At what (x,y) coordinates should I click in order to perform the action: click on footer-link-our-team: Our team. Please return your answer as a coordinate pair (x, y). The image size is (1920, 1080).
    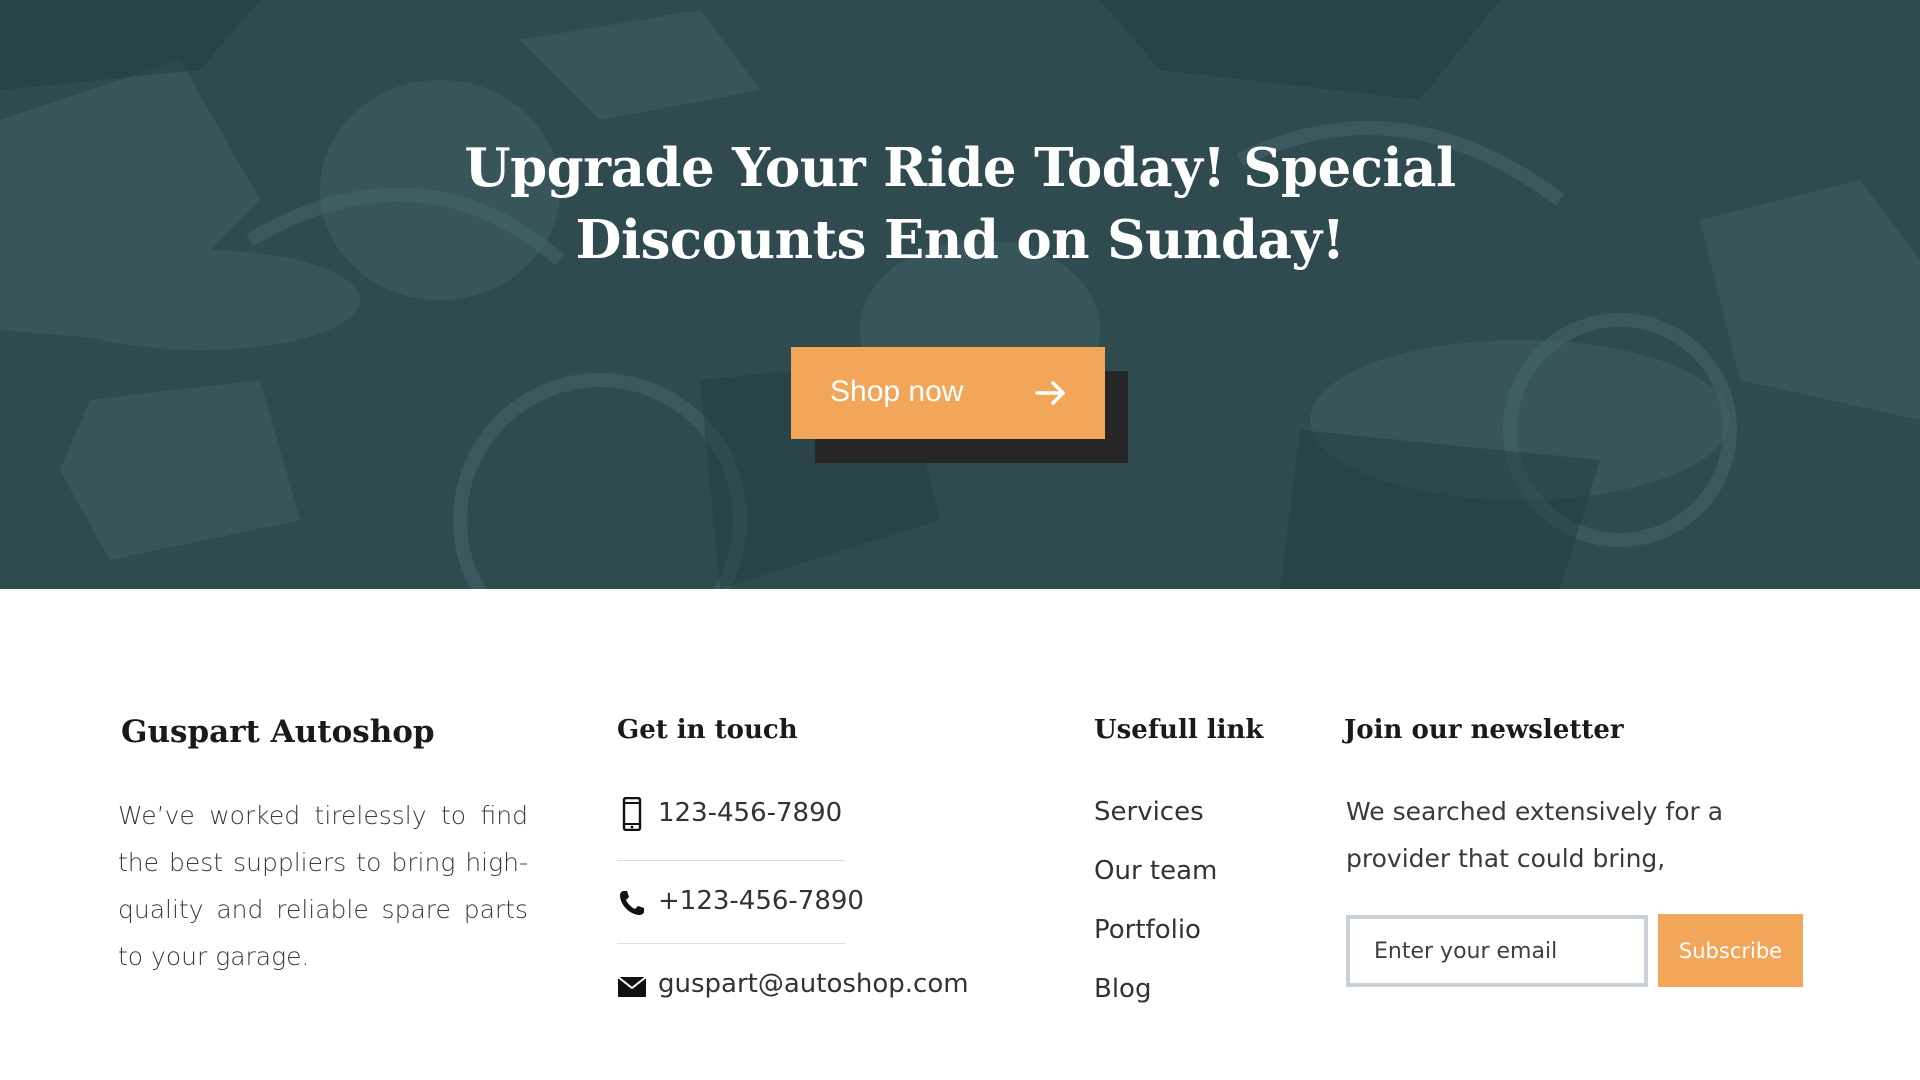
    Looking at the image, I should click on (1155, 871).